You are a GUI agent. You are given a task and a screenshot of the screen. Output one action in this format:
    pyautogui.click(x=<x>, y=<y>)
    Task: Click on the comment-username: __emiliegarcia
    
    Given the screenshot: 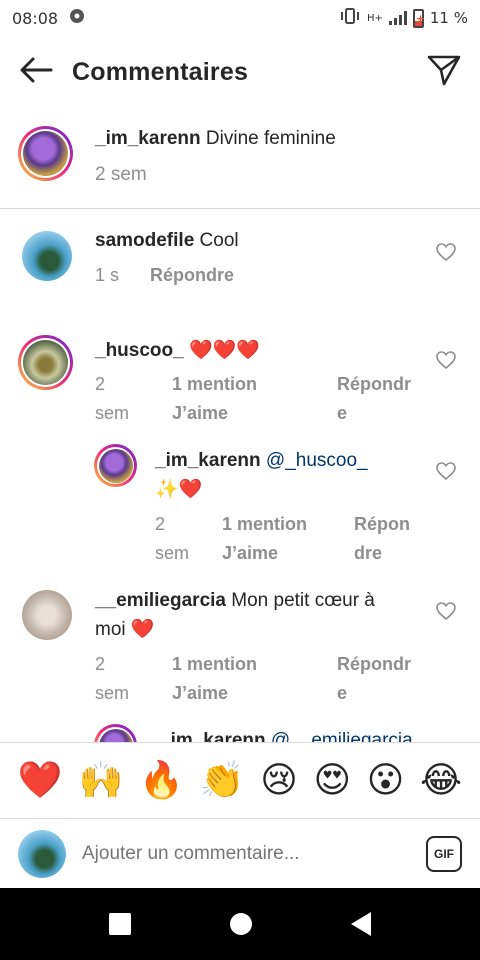 What is the action you would take?
    pyautogui.click(x=160, y=600)
    